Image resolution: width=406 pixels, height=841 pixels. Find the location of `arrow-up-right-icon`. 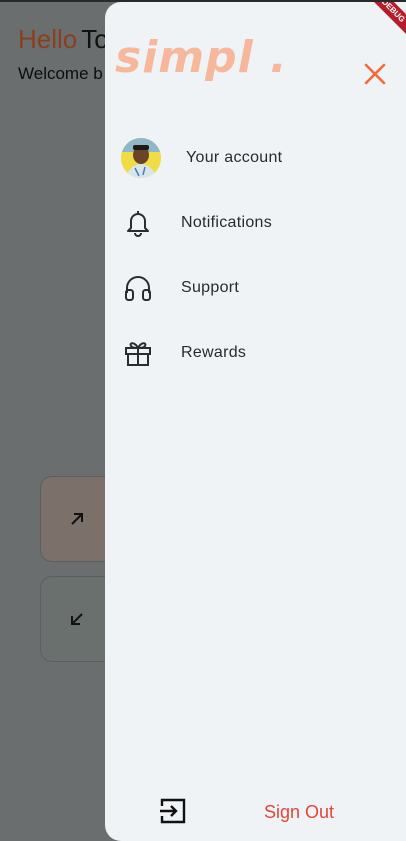

arrow-up-right-icon is located at coordinates (77, 519).